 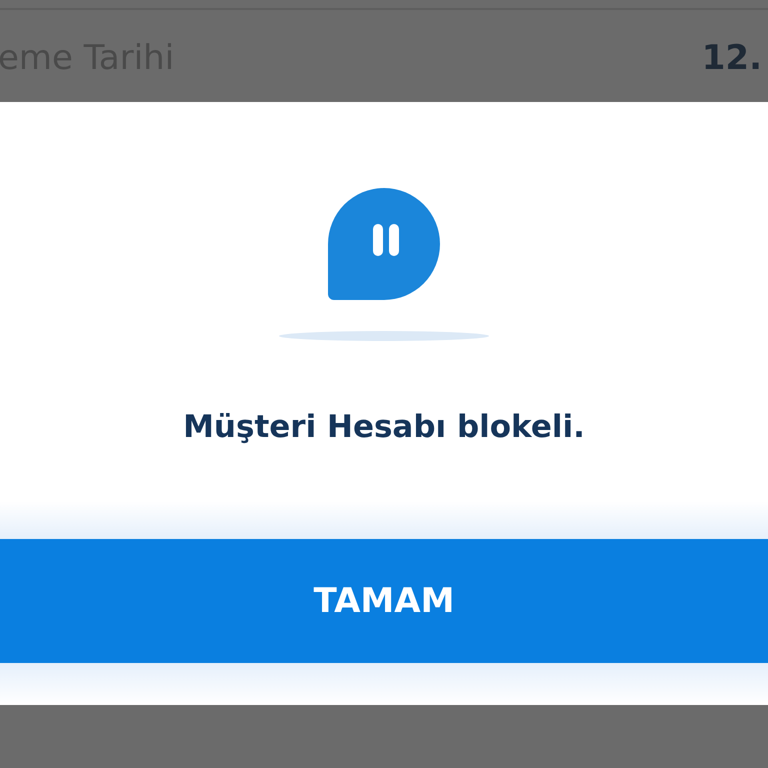 What do you see at coordinates (732, 58) in the screenshot?
I see `field-value: 12.` at bounding box center [732, 58].